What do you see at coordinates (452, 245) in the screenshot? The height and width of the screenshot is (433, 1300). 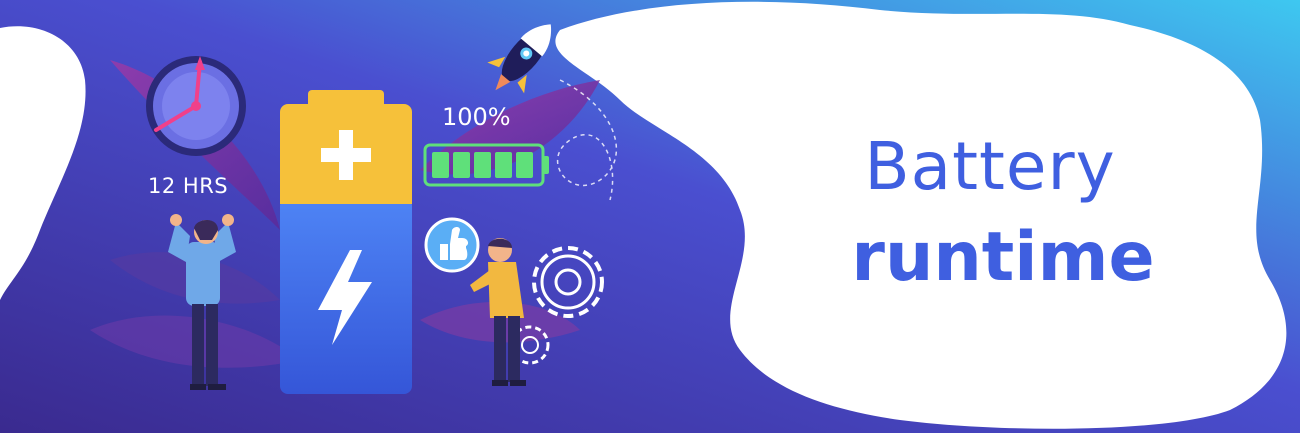 I see `thumbs-up-icon` at bounding box center [452, 245].